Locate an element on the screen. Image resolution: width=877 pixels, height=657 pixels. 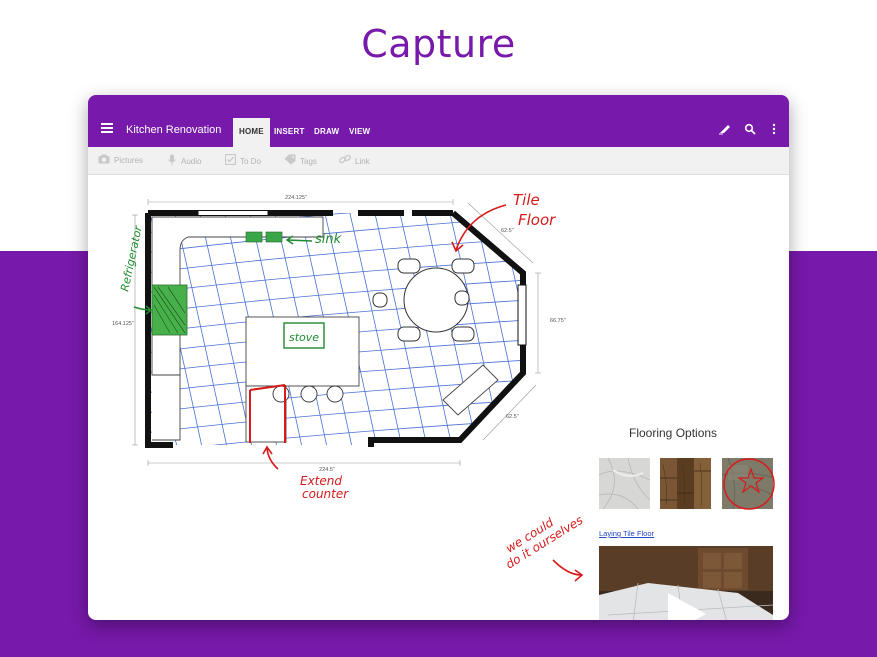
ribbon-link-label: Link is located at coordinates (362, 161).